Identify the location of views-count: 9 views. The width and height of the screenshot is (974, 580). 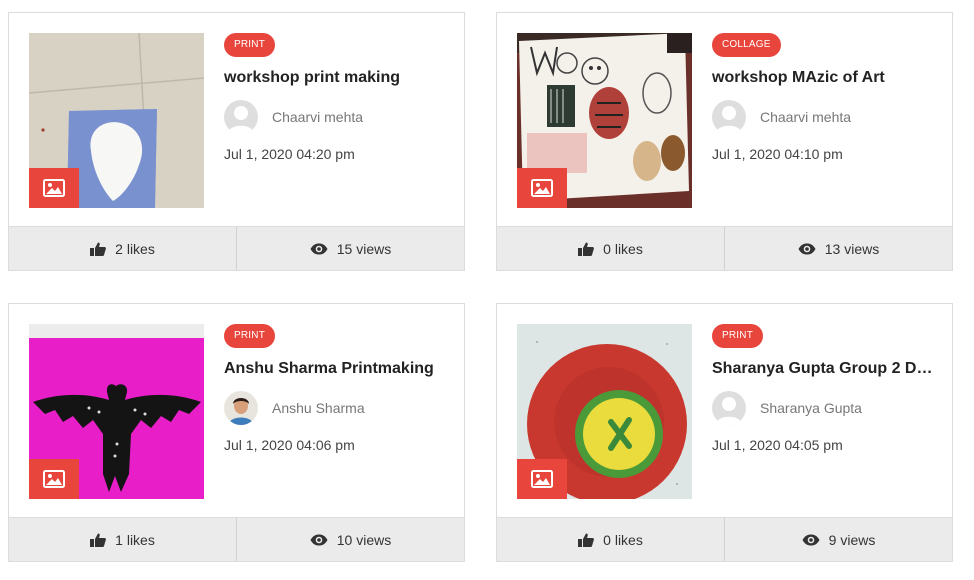
(852, 539).